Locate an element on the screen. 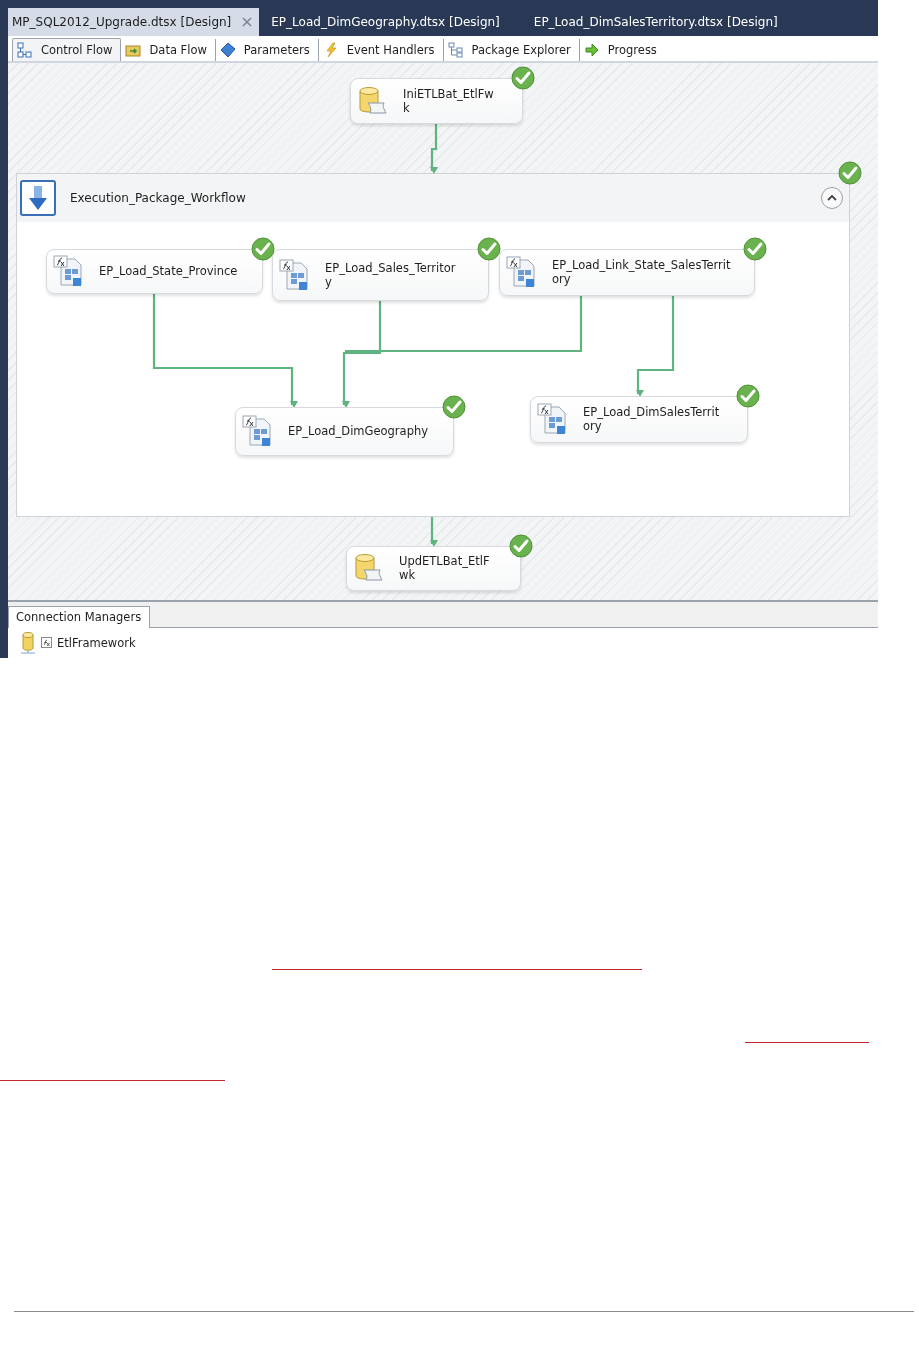 The image size is (919, 1358). document-tab: EP_Load_DimGeography.dtsx [Design] is located at coordinates (385, 21).